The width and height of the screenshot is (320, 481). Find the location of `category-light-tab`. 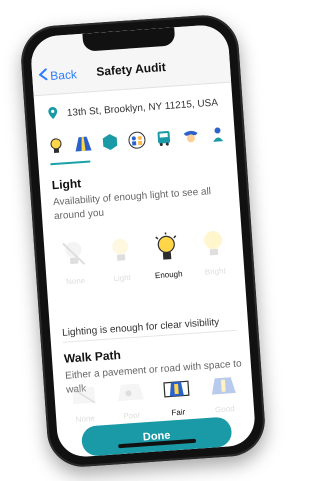

category-light-tab is located at coordinates (56, 147).